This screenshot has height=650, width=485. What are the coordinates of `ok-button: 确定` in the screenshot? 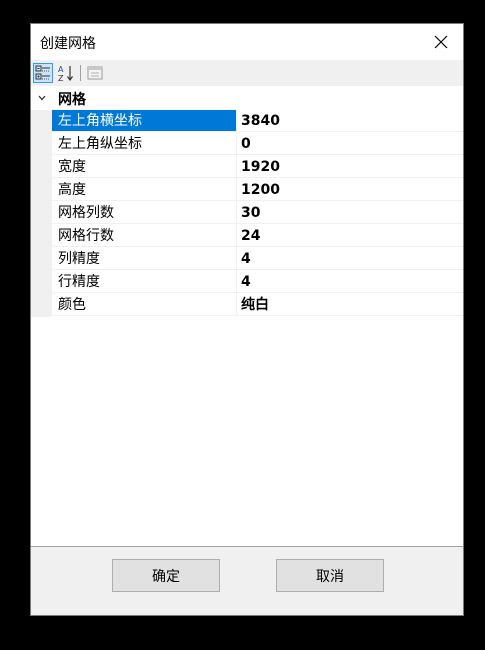 It's located at (166, 575).